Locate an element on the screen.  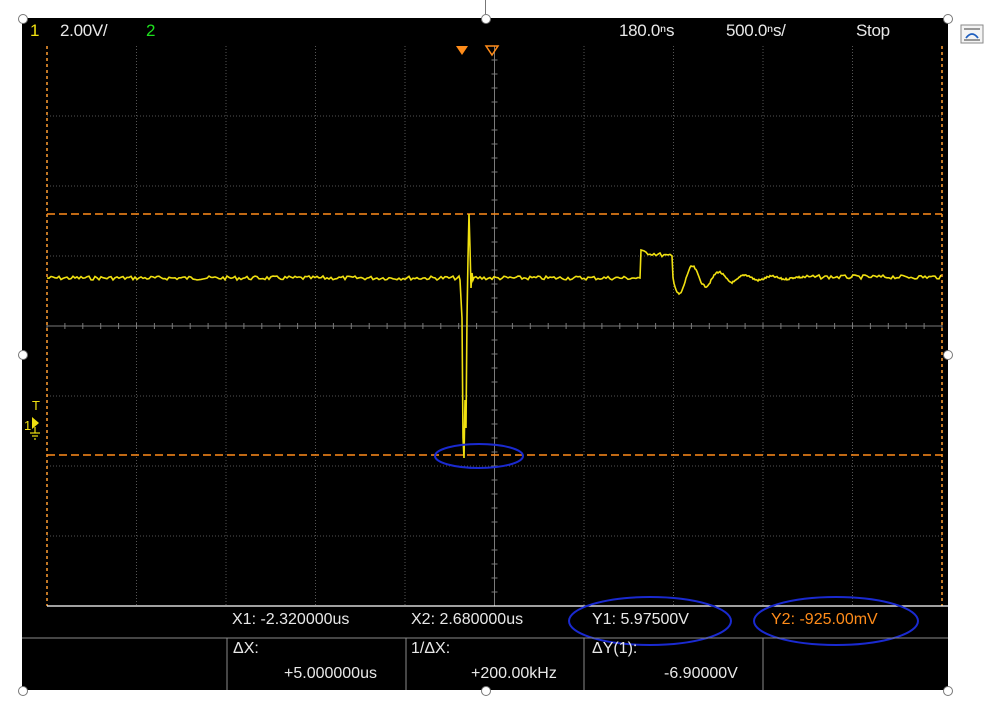
resize-handle-top-left is located at coordinates (23, 19).